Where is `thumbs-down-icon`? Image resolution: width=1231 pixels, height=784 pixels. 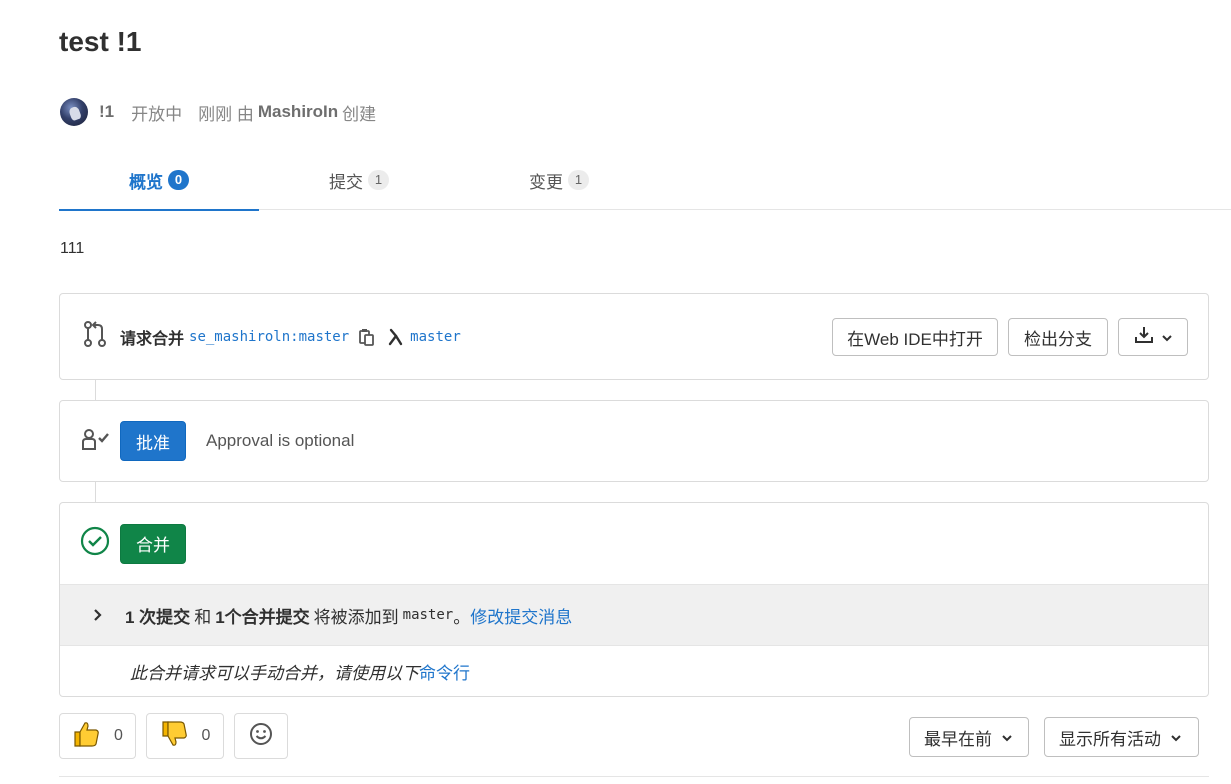
thumbs-down-icon is located at coordinates (174, 736).